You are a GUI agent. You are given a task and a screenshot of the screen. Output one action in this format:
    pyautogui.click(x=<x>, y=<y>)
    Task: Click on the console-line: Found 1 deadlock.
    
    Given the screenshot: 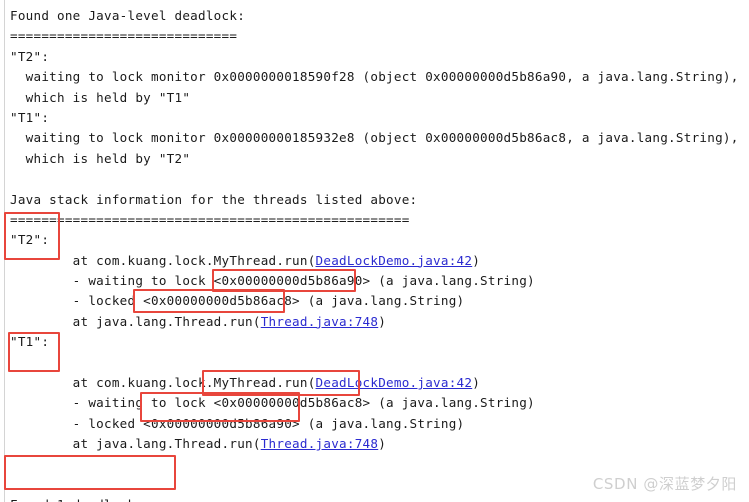 What is the action you would take?
    pyautogui.click(x=379, y=498)
    